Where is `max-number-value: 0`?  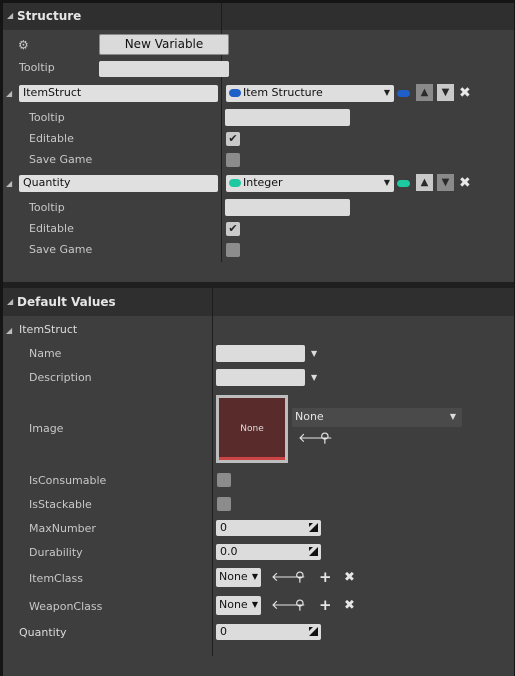
max-number-value: 0 is located at coordinates (223, 527).